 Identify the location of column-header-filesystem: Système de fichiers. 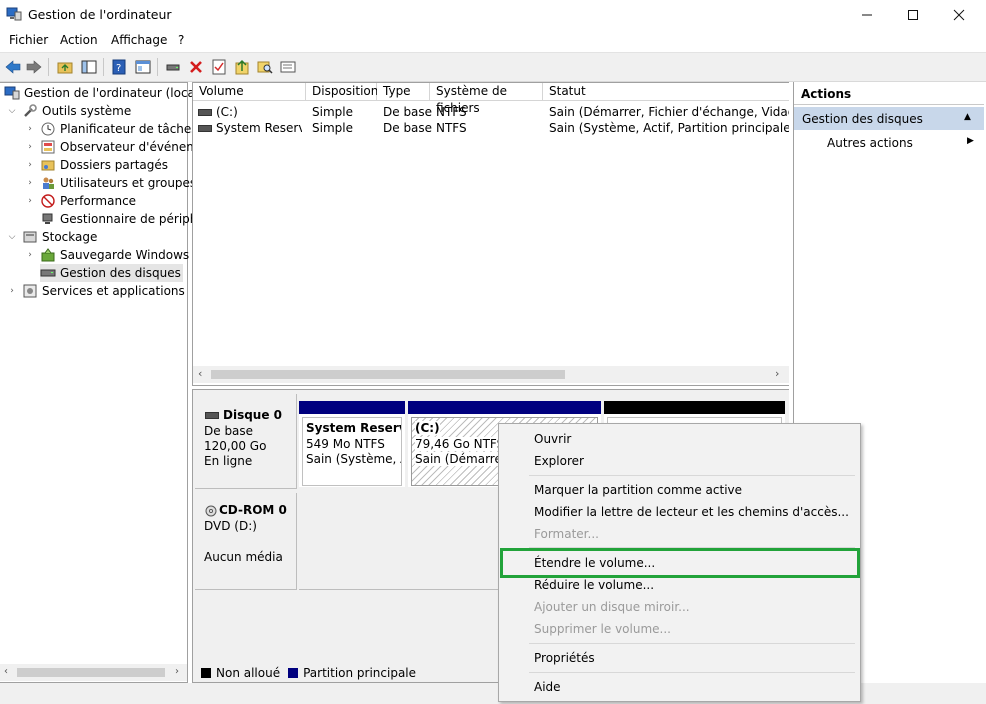
(486, 99).